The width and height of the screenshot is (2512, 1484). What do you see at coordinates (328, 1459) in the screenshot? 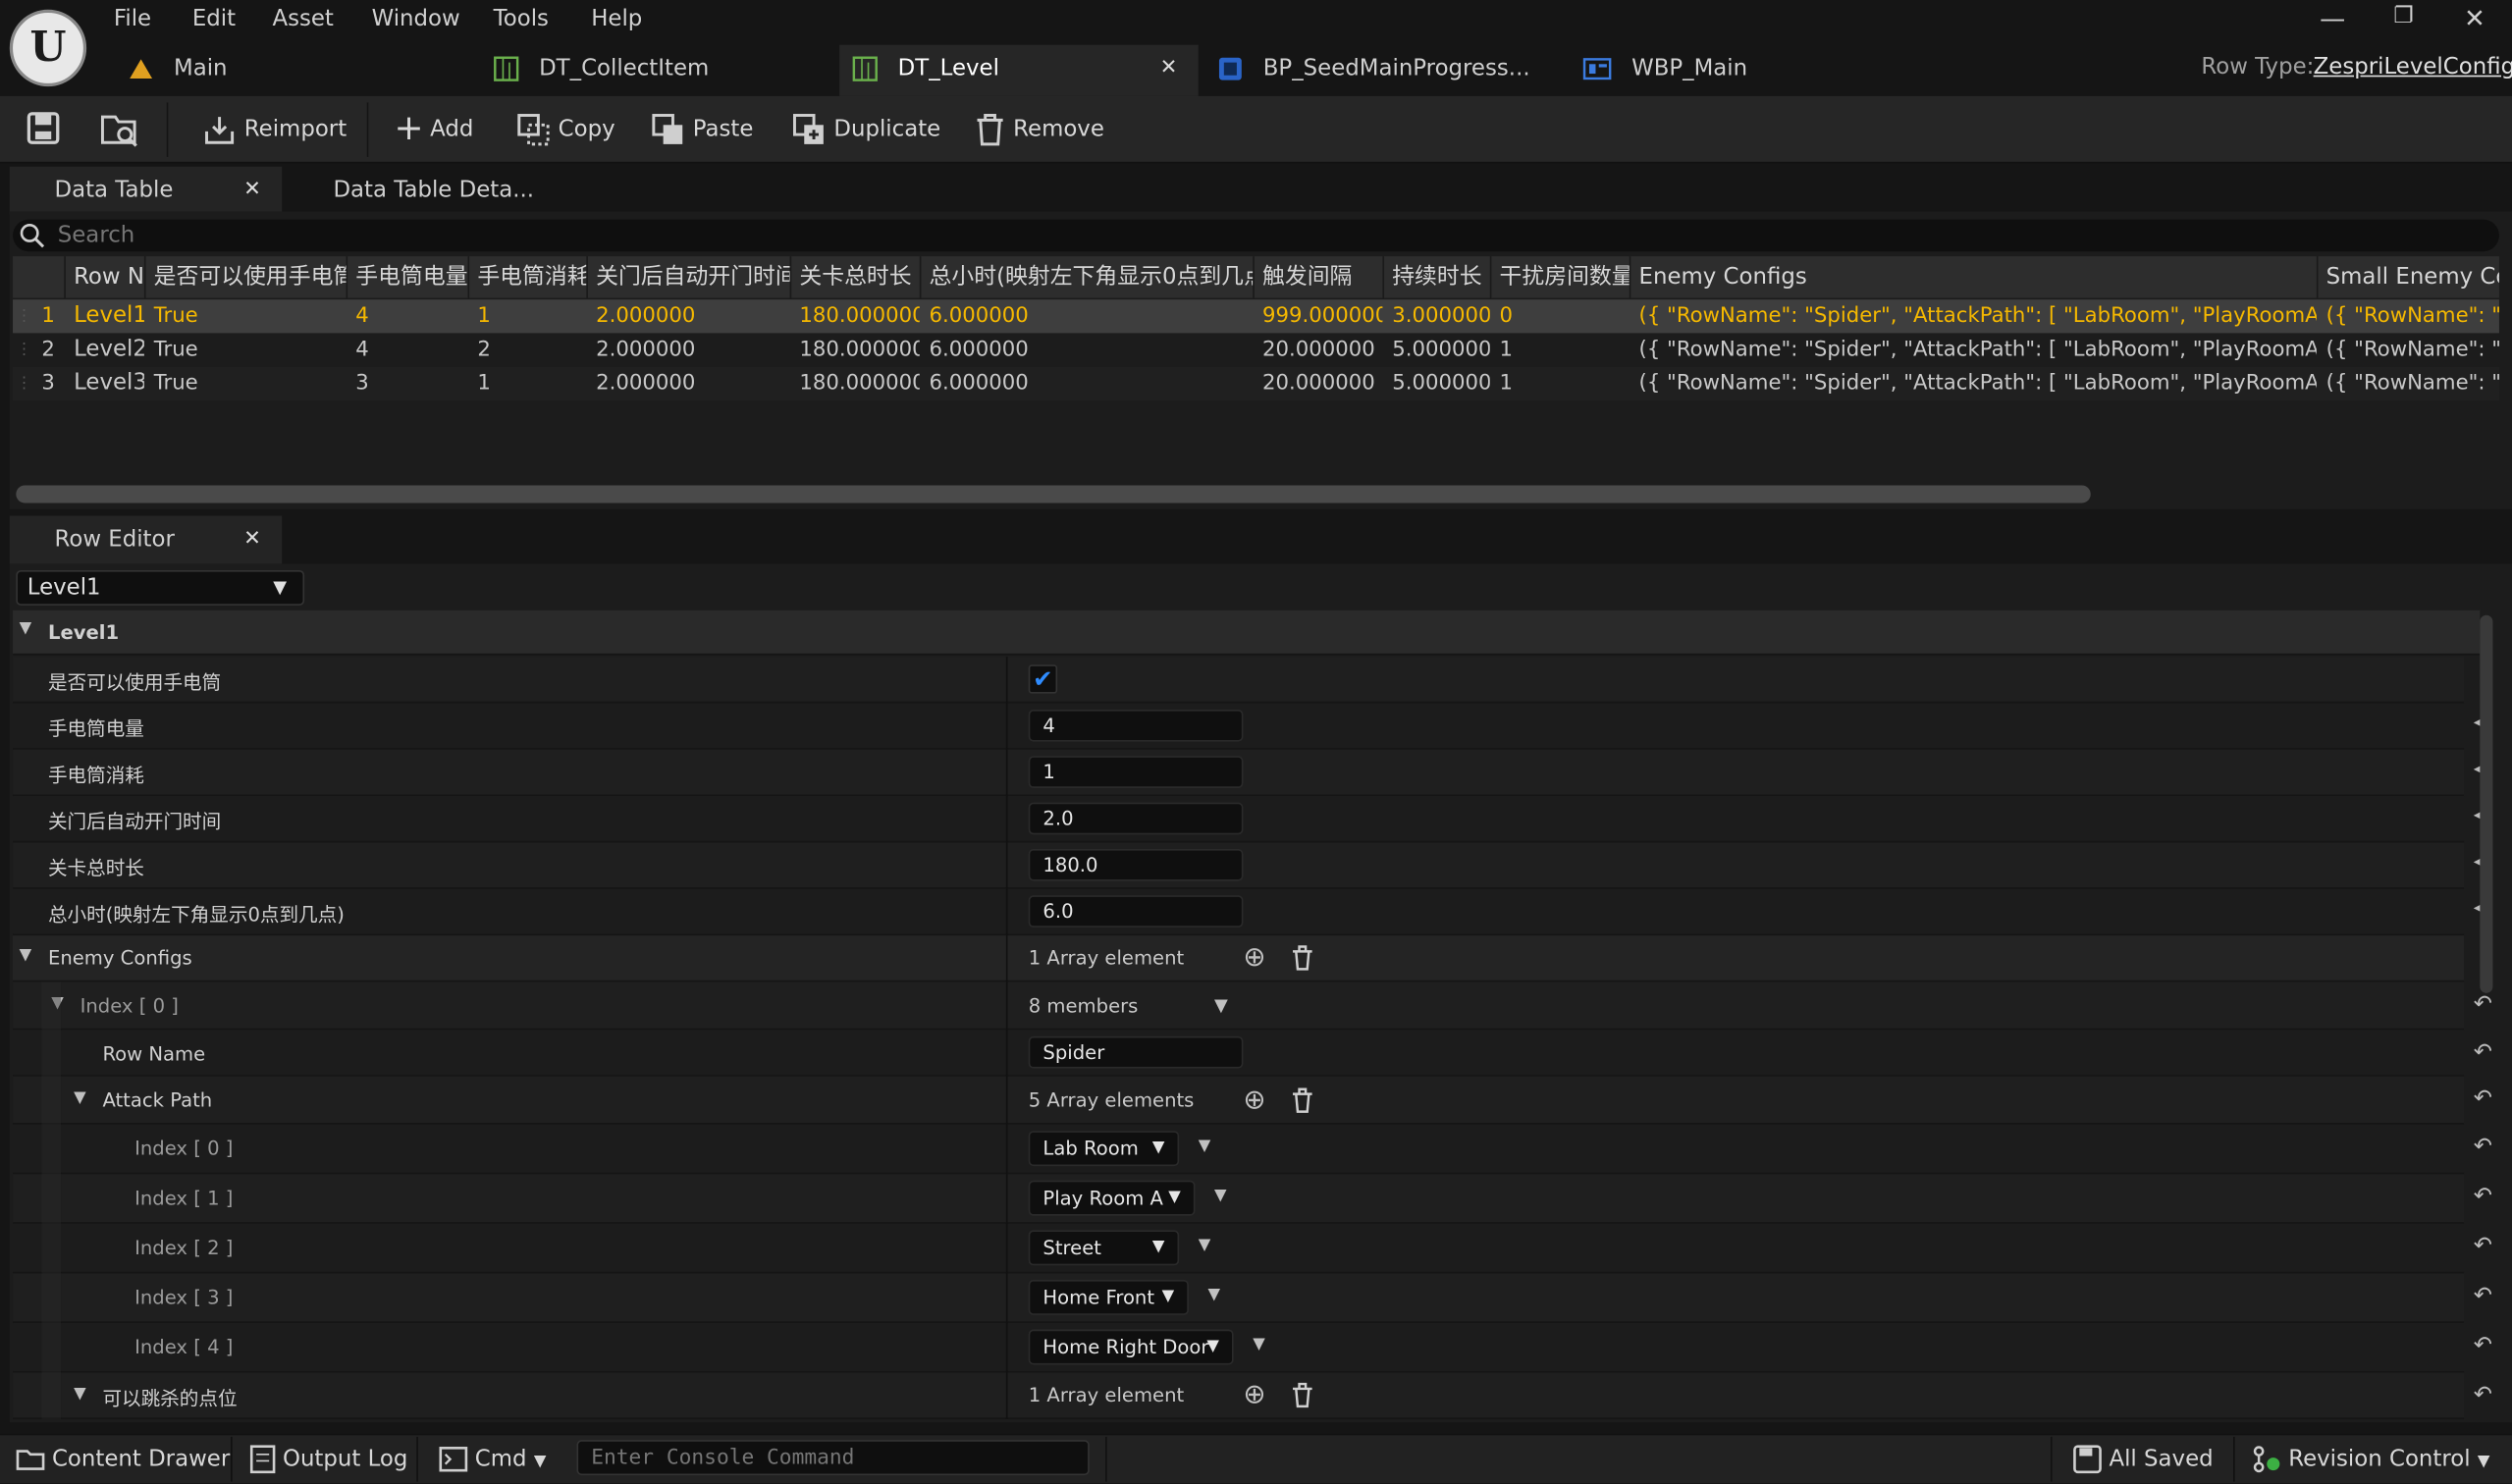
I see `output-log-button: Output Log` at bounding box center [328, 1459].